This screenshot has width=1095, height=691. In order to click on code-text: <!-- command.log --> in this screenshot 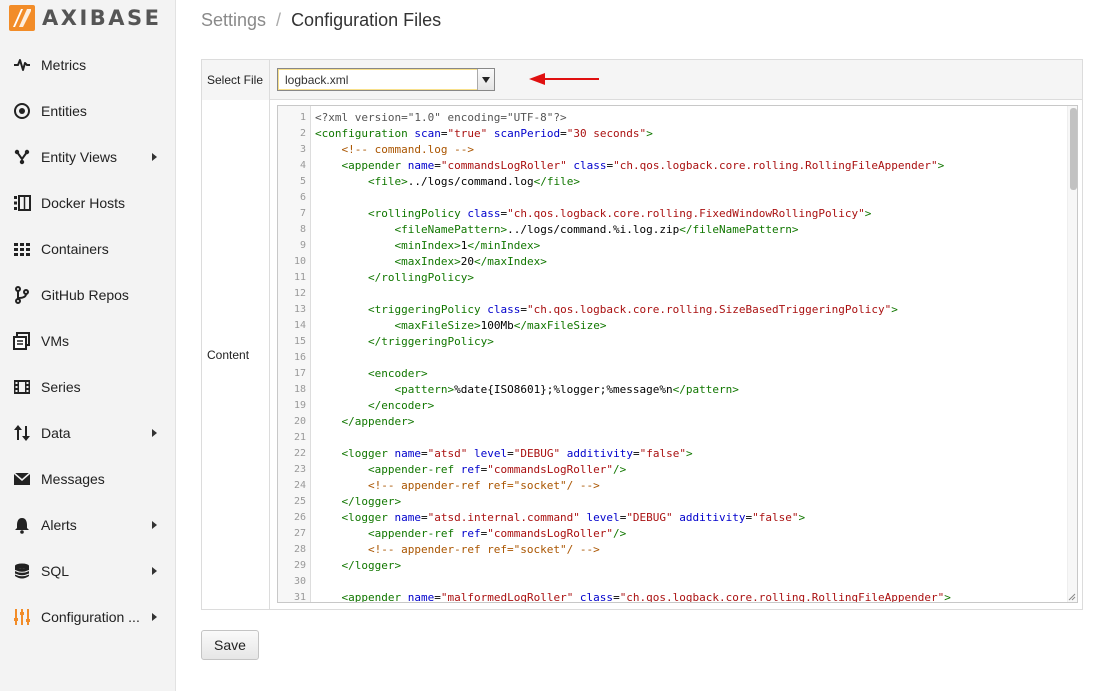, I will do `click(394, 149)`.